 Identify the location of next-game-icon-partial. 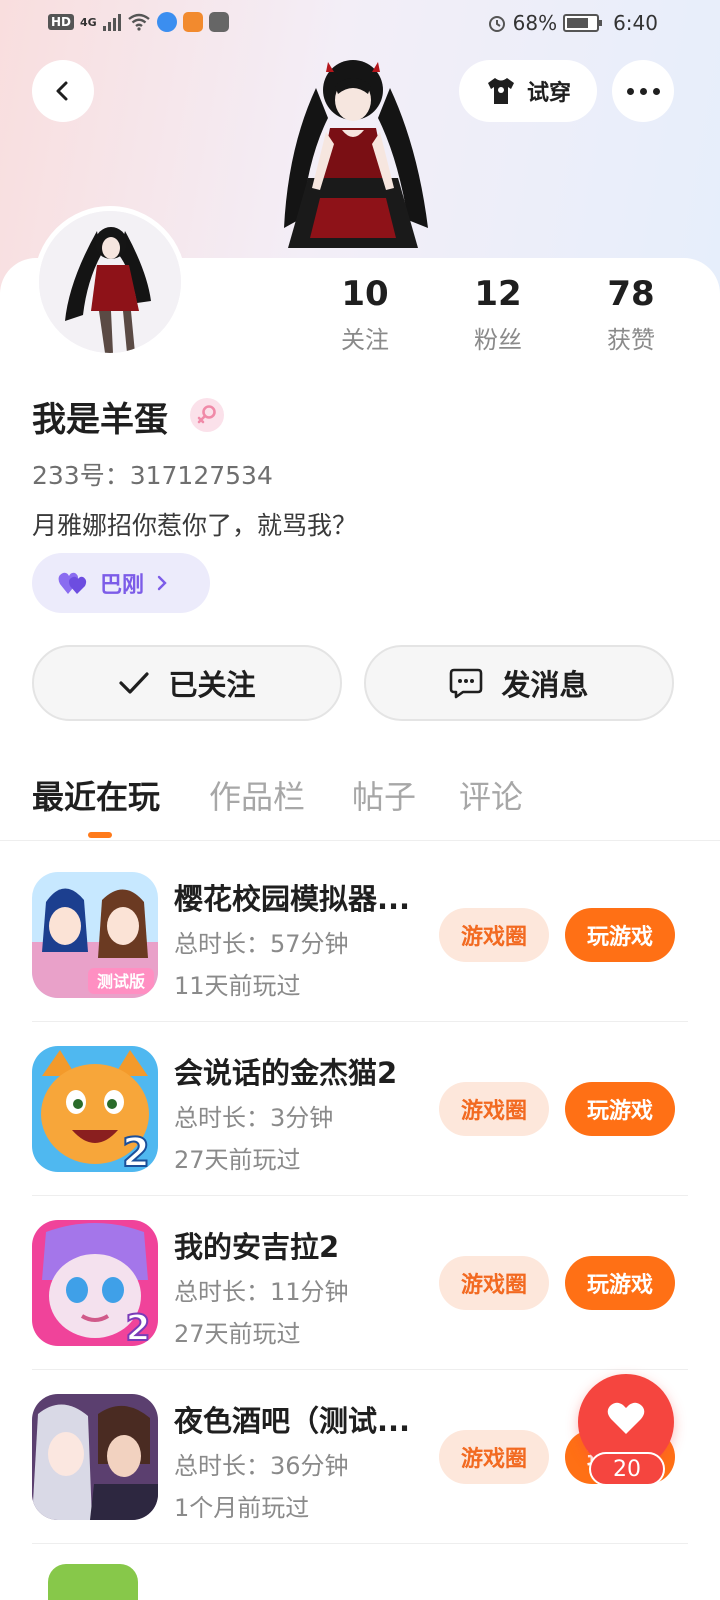
(93, 1582).